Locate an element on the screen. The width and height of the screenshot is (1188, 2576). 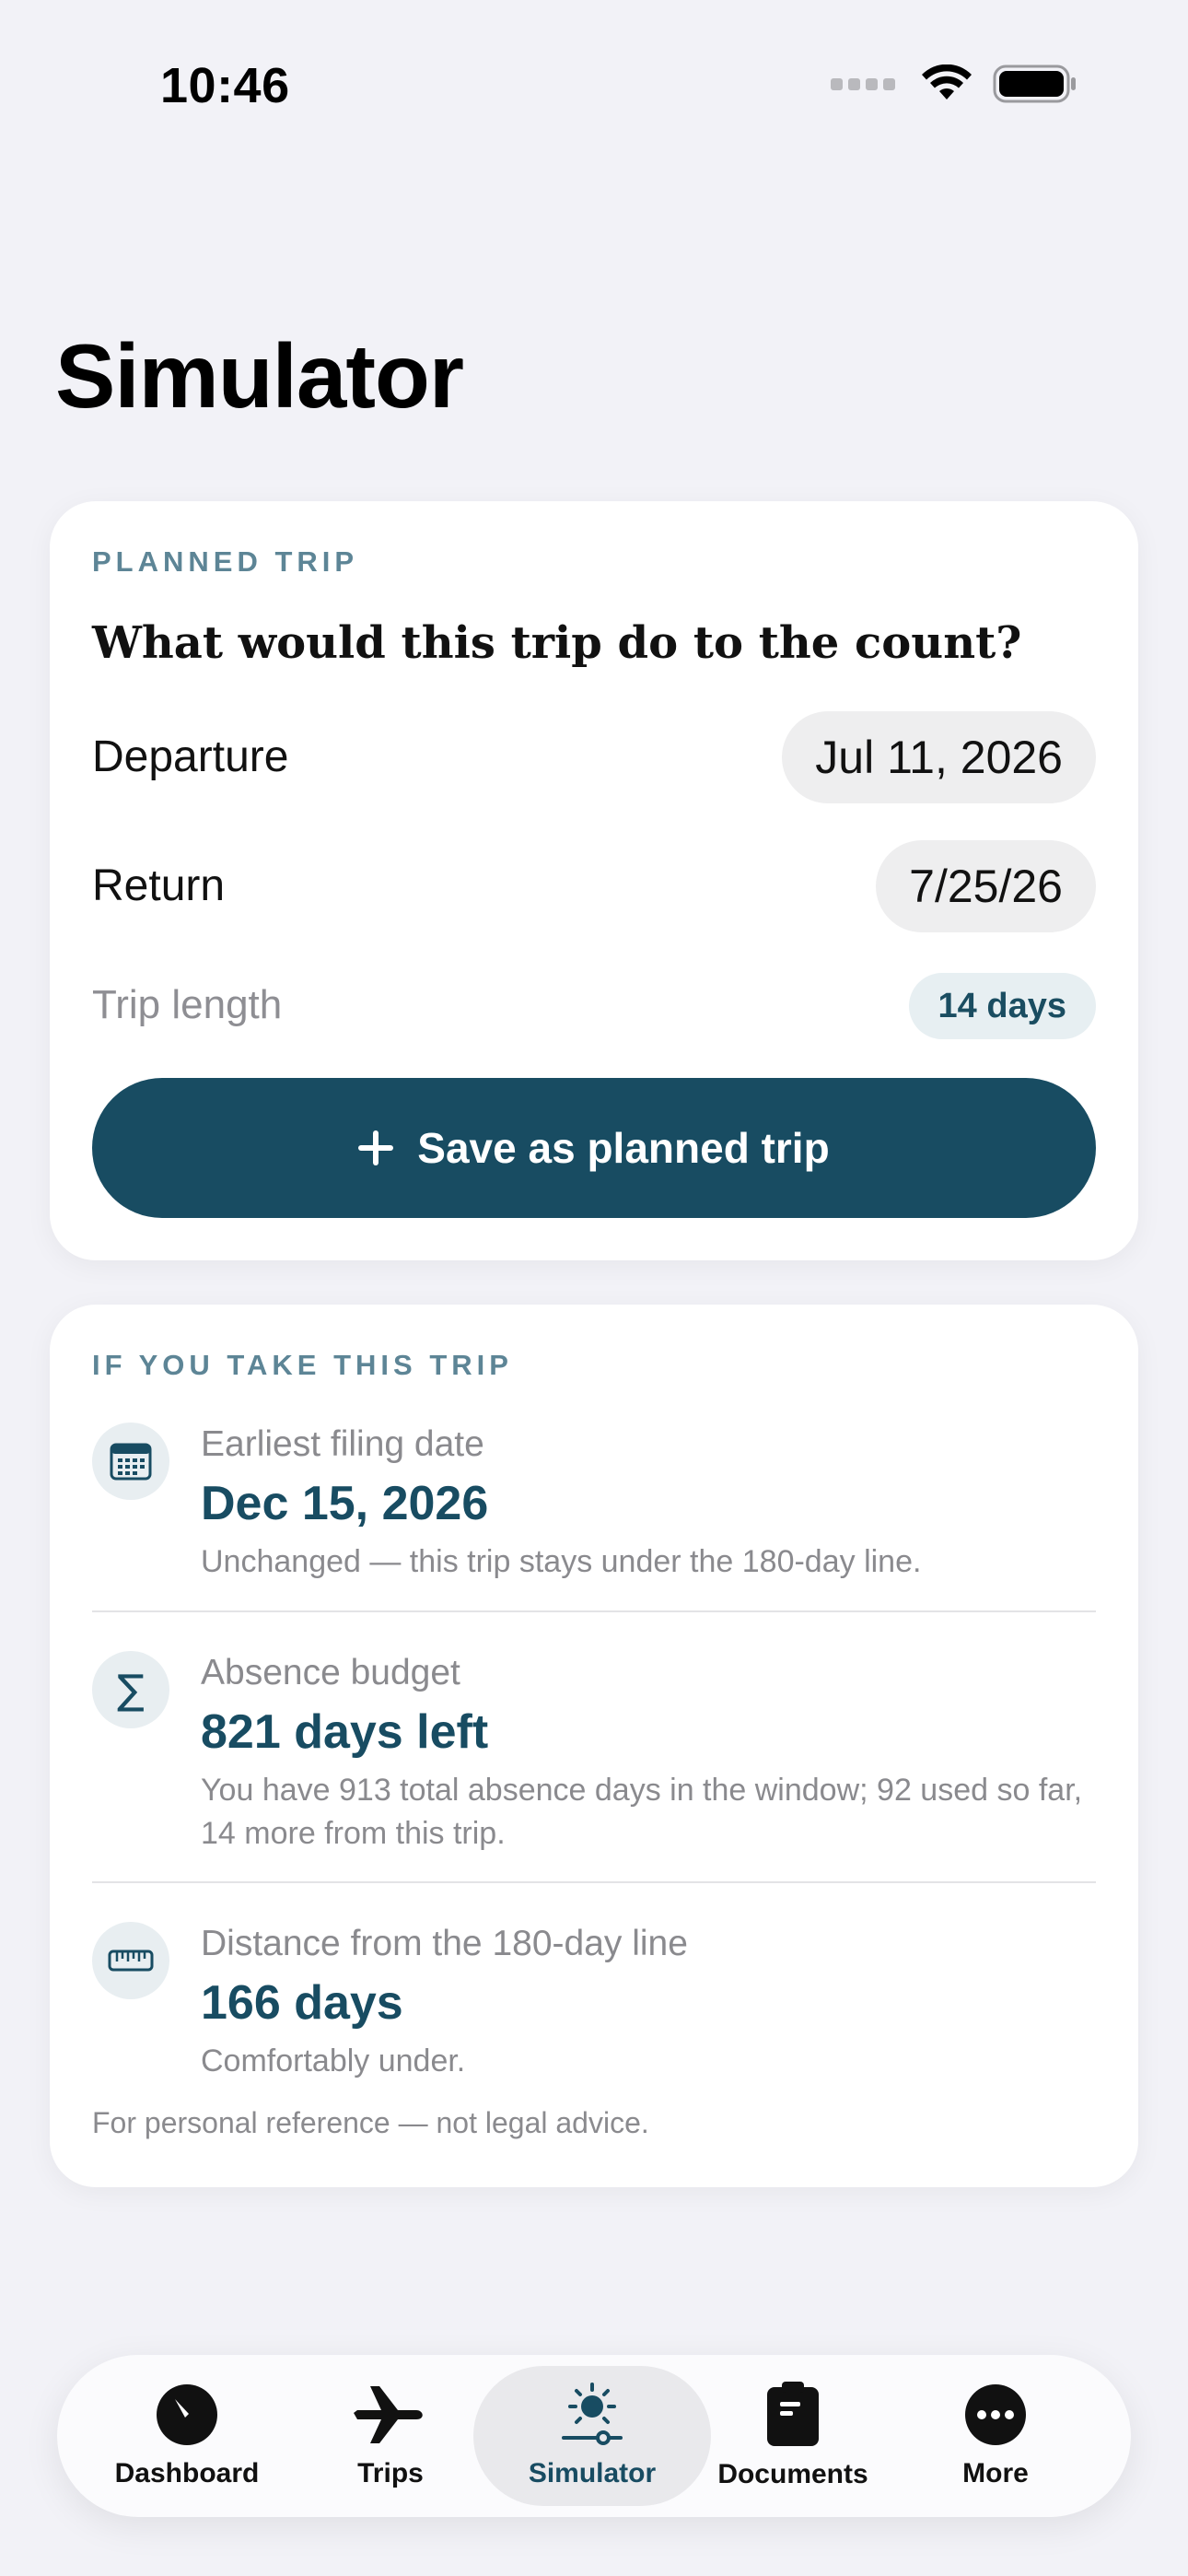
tab-bar: Dashboard Trips Simulator Documents More is located at coordinates (594, 2436).